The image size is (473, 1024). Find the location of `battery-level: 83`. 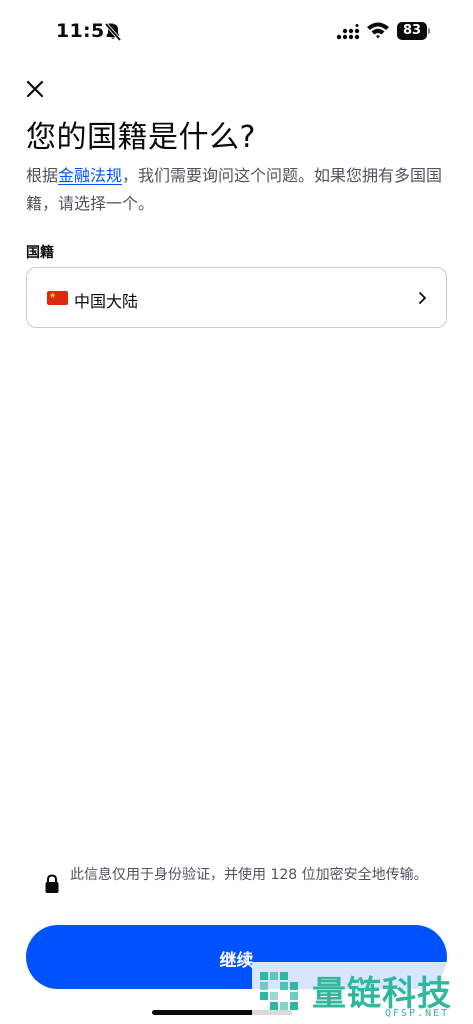

battery-level: 83 is located at coordinates (412, 31).